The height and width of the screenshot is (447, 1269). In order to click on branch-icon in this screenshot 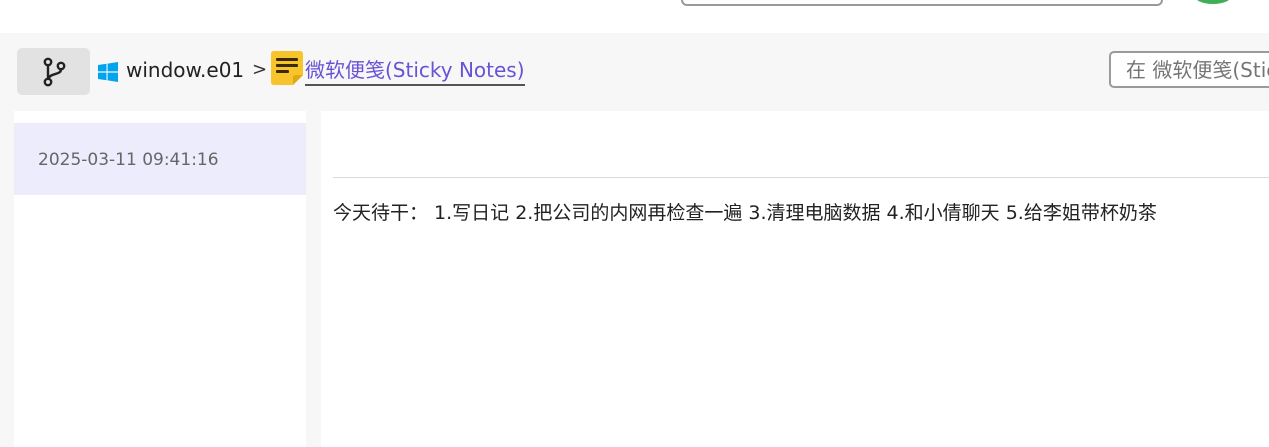, I will do `click(54, 71)`.